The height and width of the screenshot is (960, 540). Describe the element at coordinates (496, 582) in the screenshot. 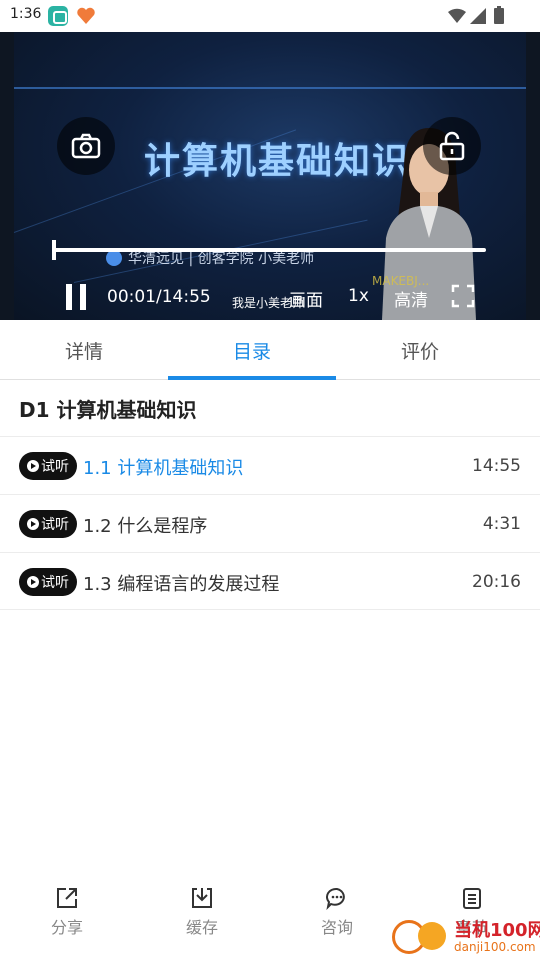

I see `lesson-duration: 20:16` at that location.